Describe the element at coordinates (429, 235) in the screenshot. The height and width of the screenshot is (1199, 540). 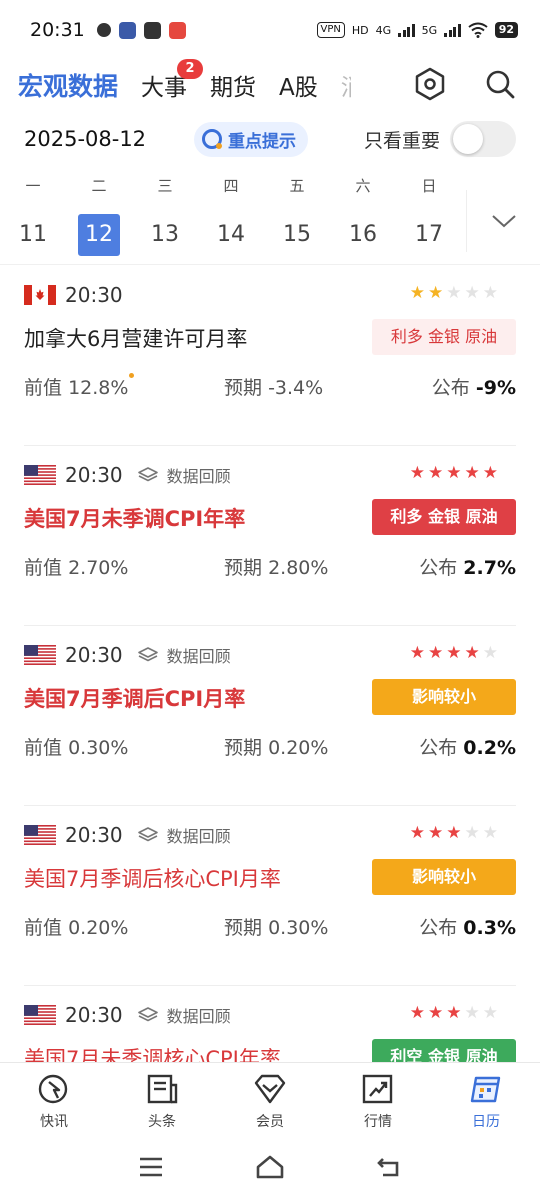
I see `day-cell: 17` at that location.